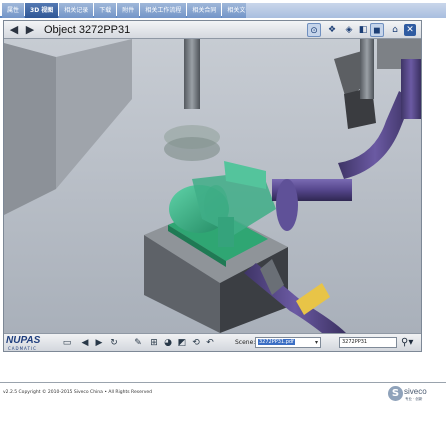 This screenshot has height=423, width=446. Describe the element at coordinates (349, 30) in the screenshot. I see `wireframe-icon: ◈` at that location.